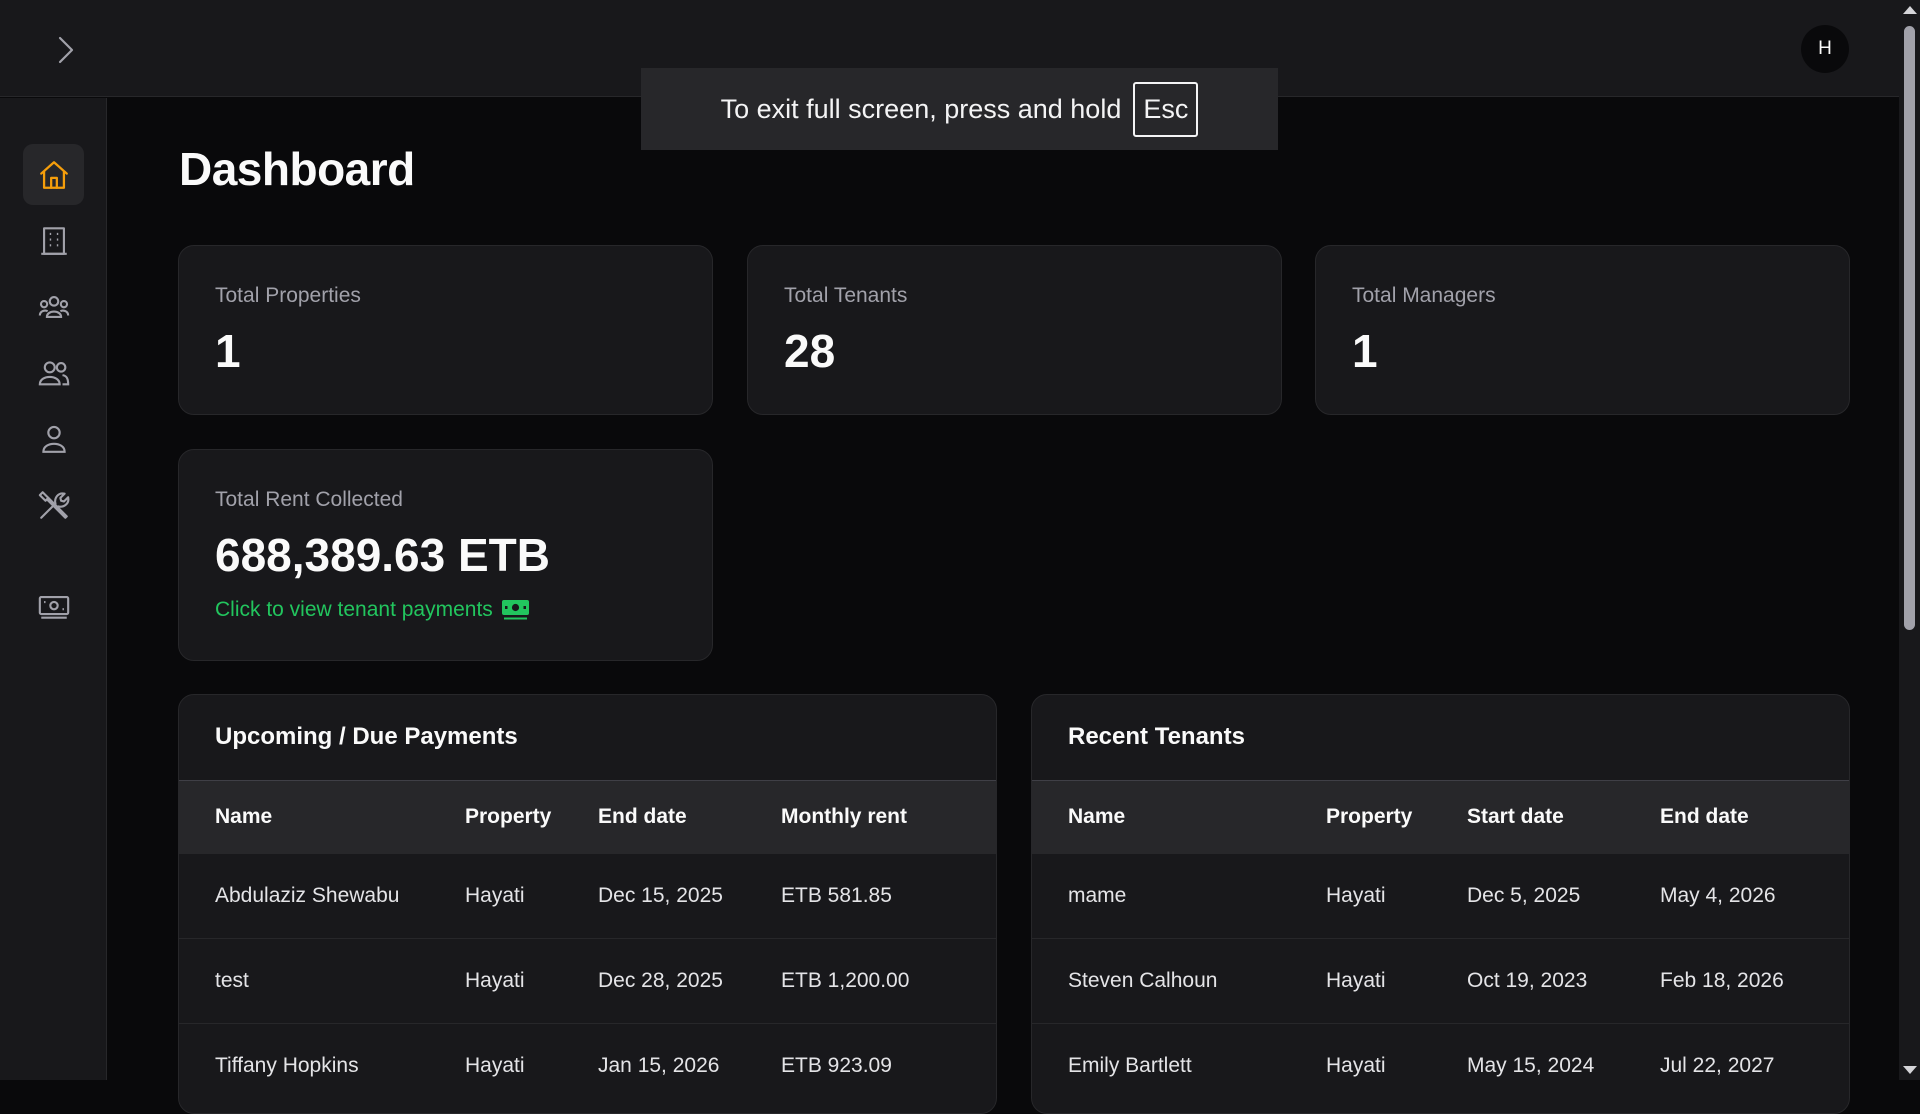  I want to click on table-cell: ETB 1,200.00, so click(888, 981).